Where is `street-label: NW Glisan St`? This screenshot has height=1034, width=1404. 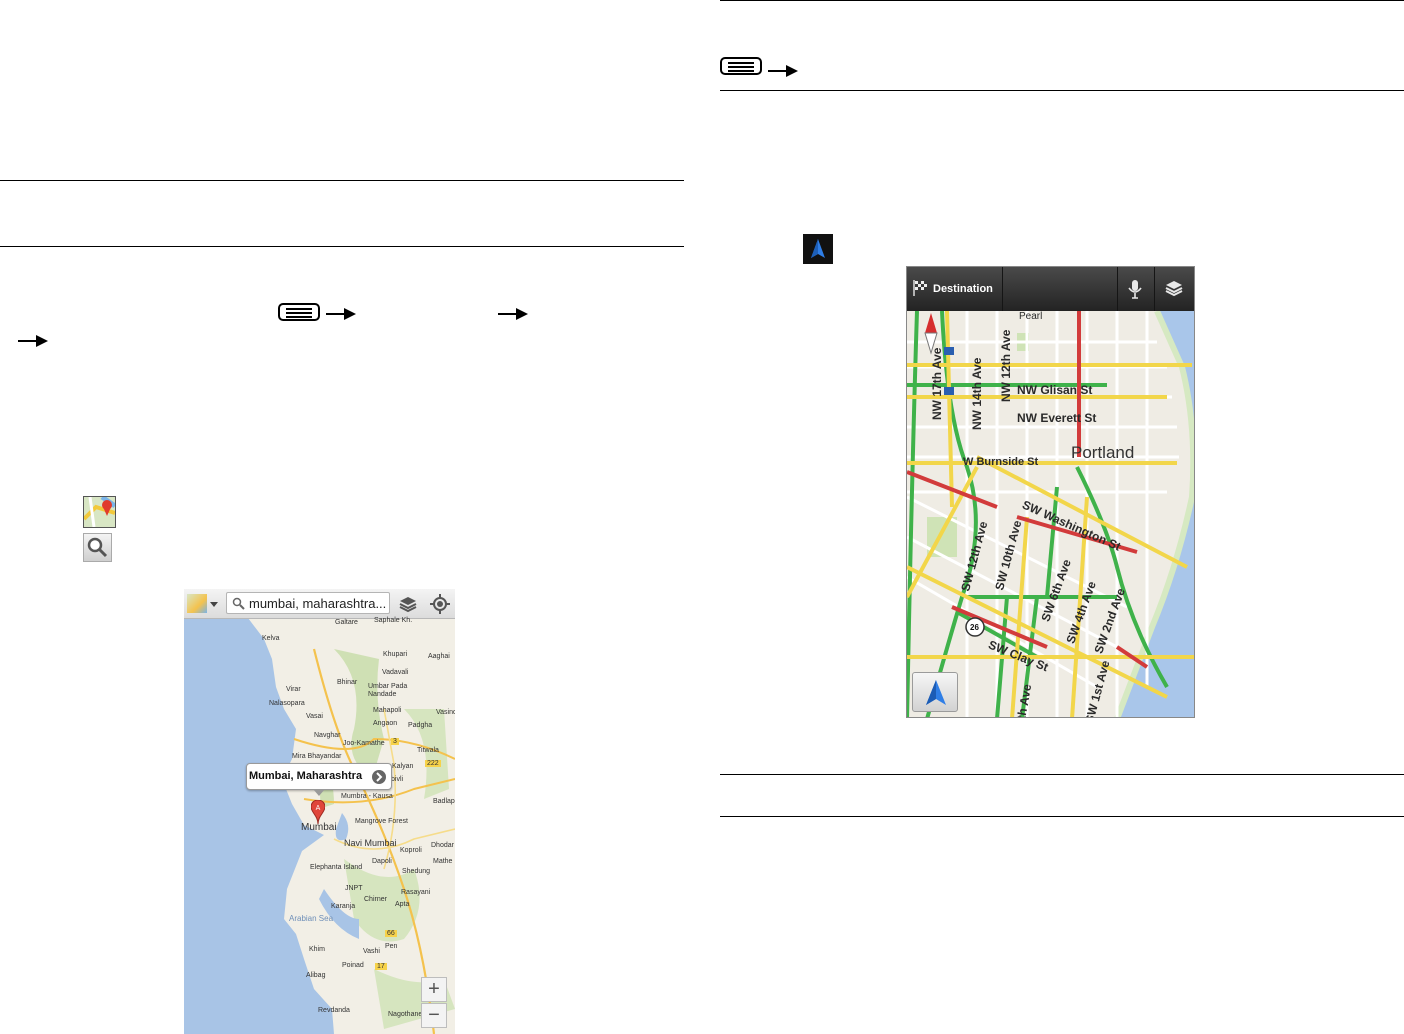
street-label: NW Glisan St is located at coordinates (1055, 390).